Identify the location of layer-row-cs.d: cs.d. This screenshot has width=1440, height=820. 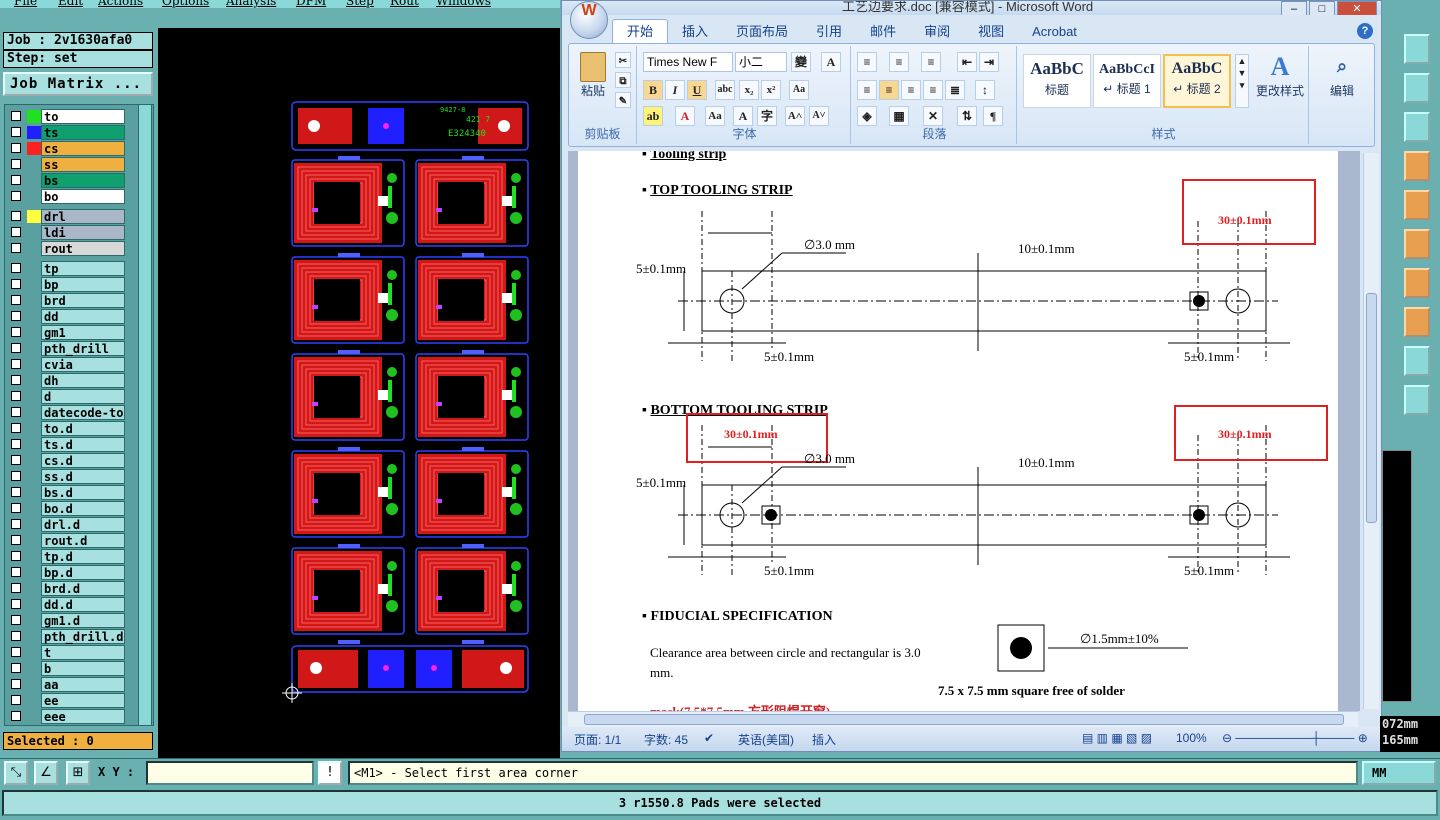
(66, 460).